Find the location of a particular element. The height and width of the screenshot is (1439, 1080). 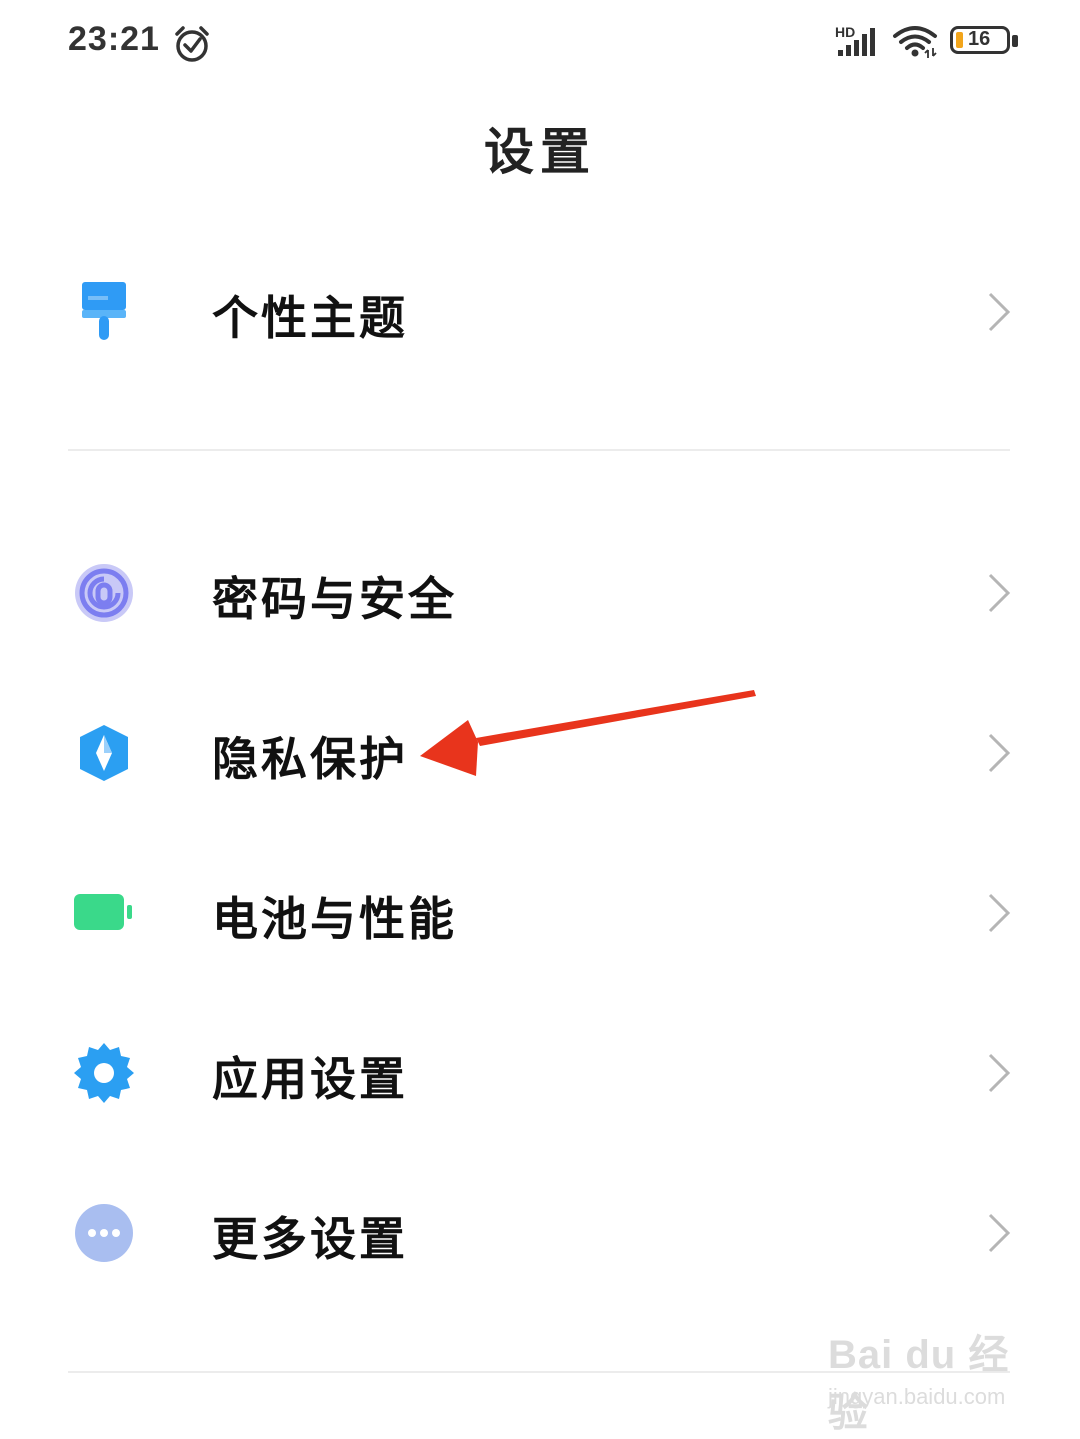

settings-item-more-settings: 更多设置 is located at coordinates (540, 1233).